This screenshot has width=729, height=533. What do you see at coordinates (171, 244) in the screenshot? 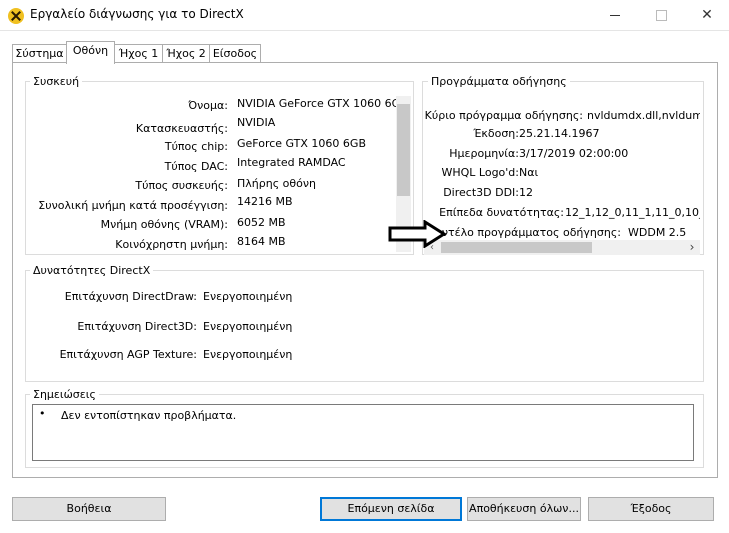
I see `shared-memory-label: Κοινόχρηστη μνήμη:` at bounding box center [171, 244].